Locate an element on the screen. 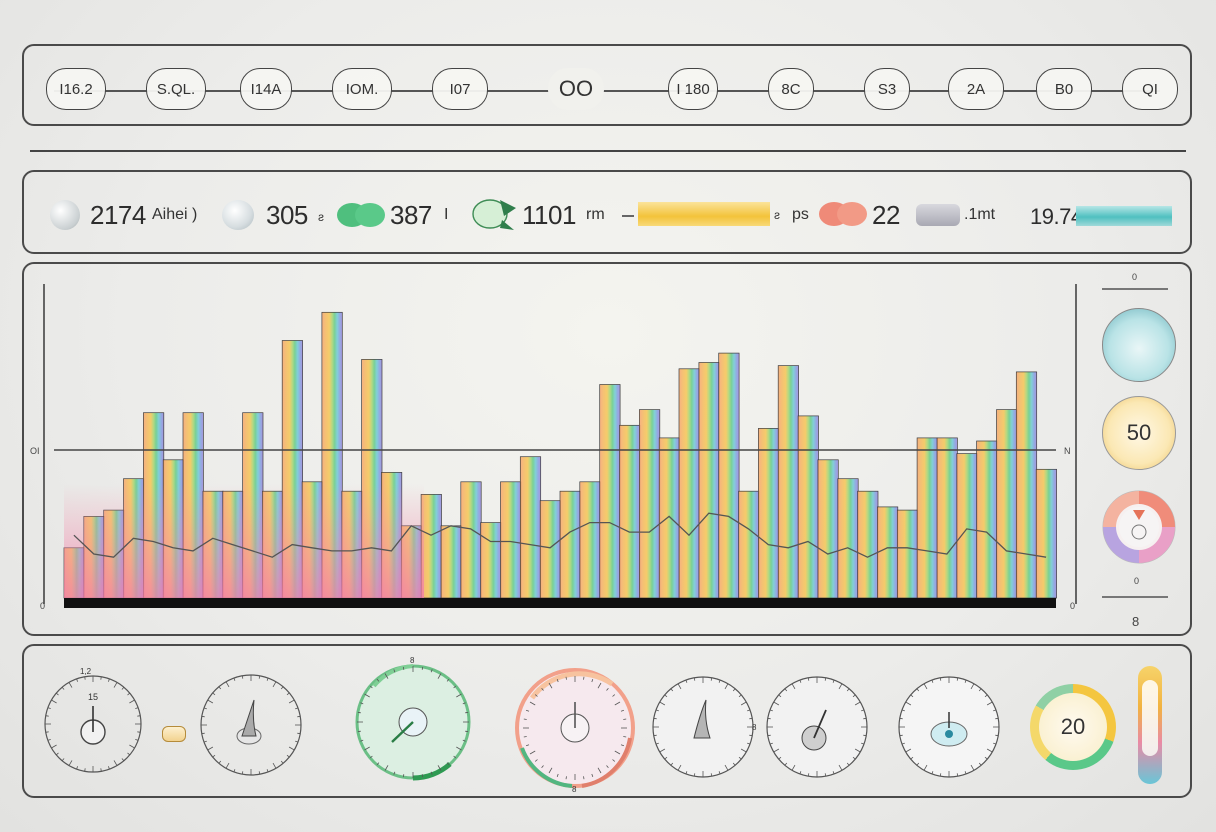  baseline-label-right: 0 is located at coordinates (1072, 606).